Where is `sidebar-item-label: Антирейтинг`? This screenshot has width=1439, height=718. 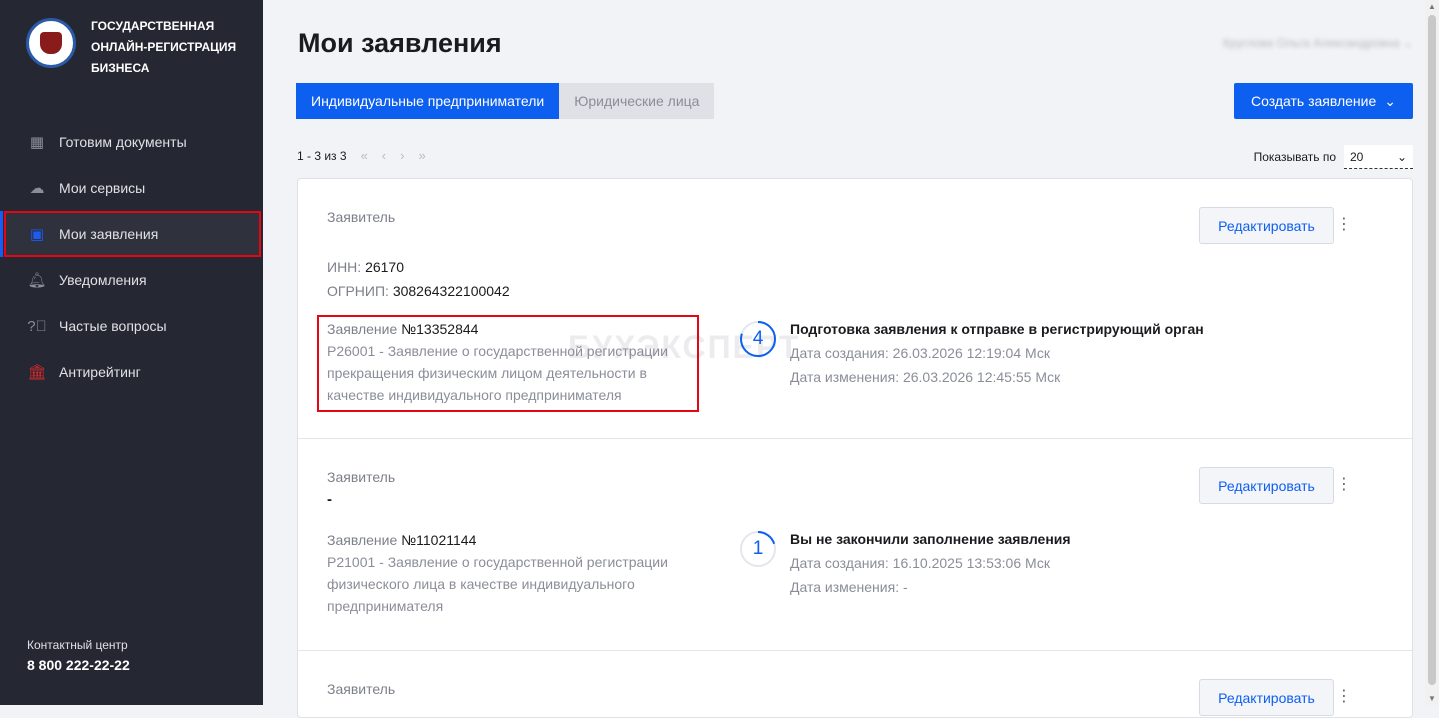 sidebar-item-label: Антирейтинг is located at coordinates (100, 372).